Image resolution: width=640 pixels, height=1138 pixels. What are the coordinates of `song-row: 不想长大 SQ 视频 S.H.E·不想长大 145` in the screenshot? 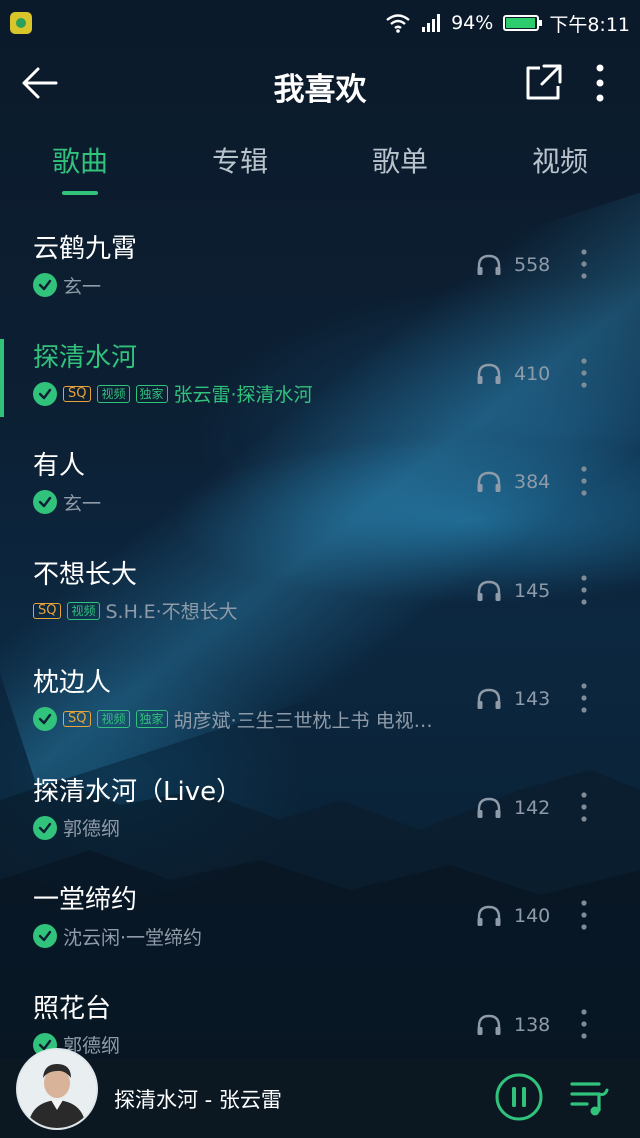 It's located at (320, 578).